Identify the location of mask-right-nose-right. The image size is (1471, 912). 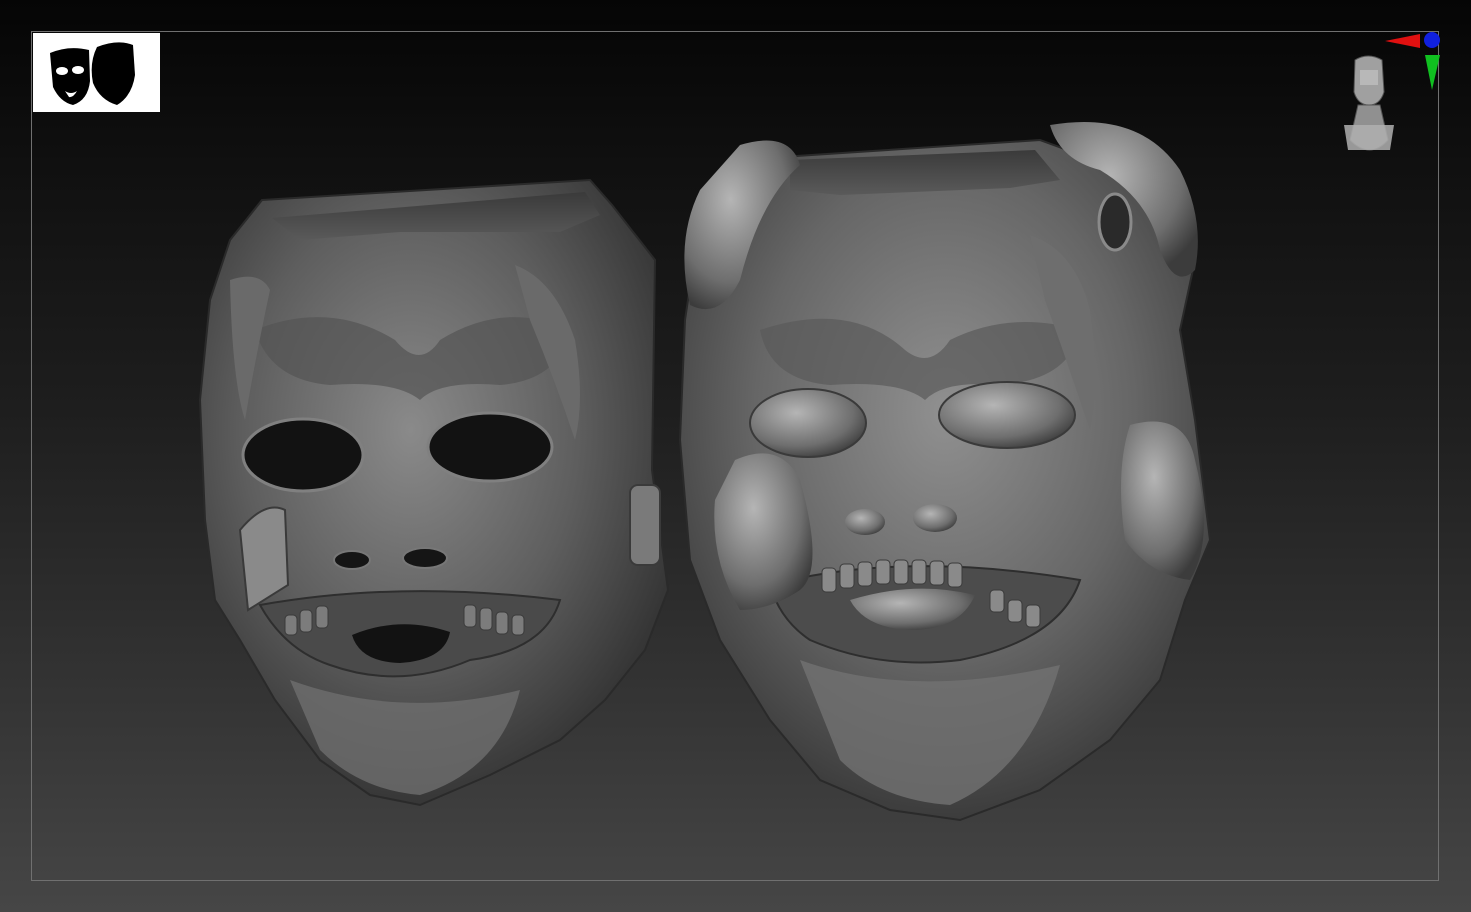
(935, 518).